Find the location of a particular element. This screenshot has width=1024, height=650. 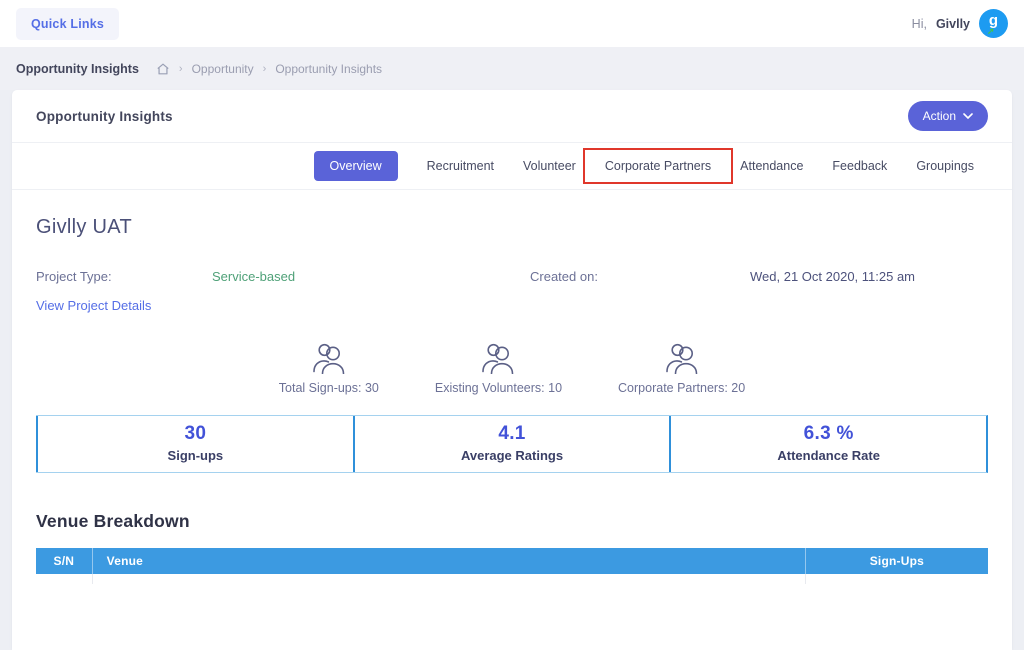

tab-corporate-partners: Corporate Partners is located at coordinates (658, 166).